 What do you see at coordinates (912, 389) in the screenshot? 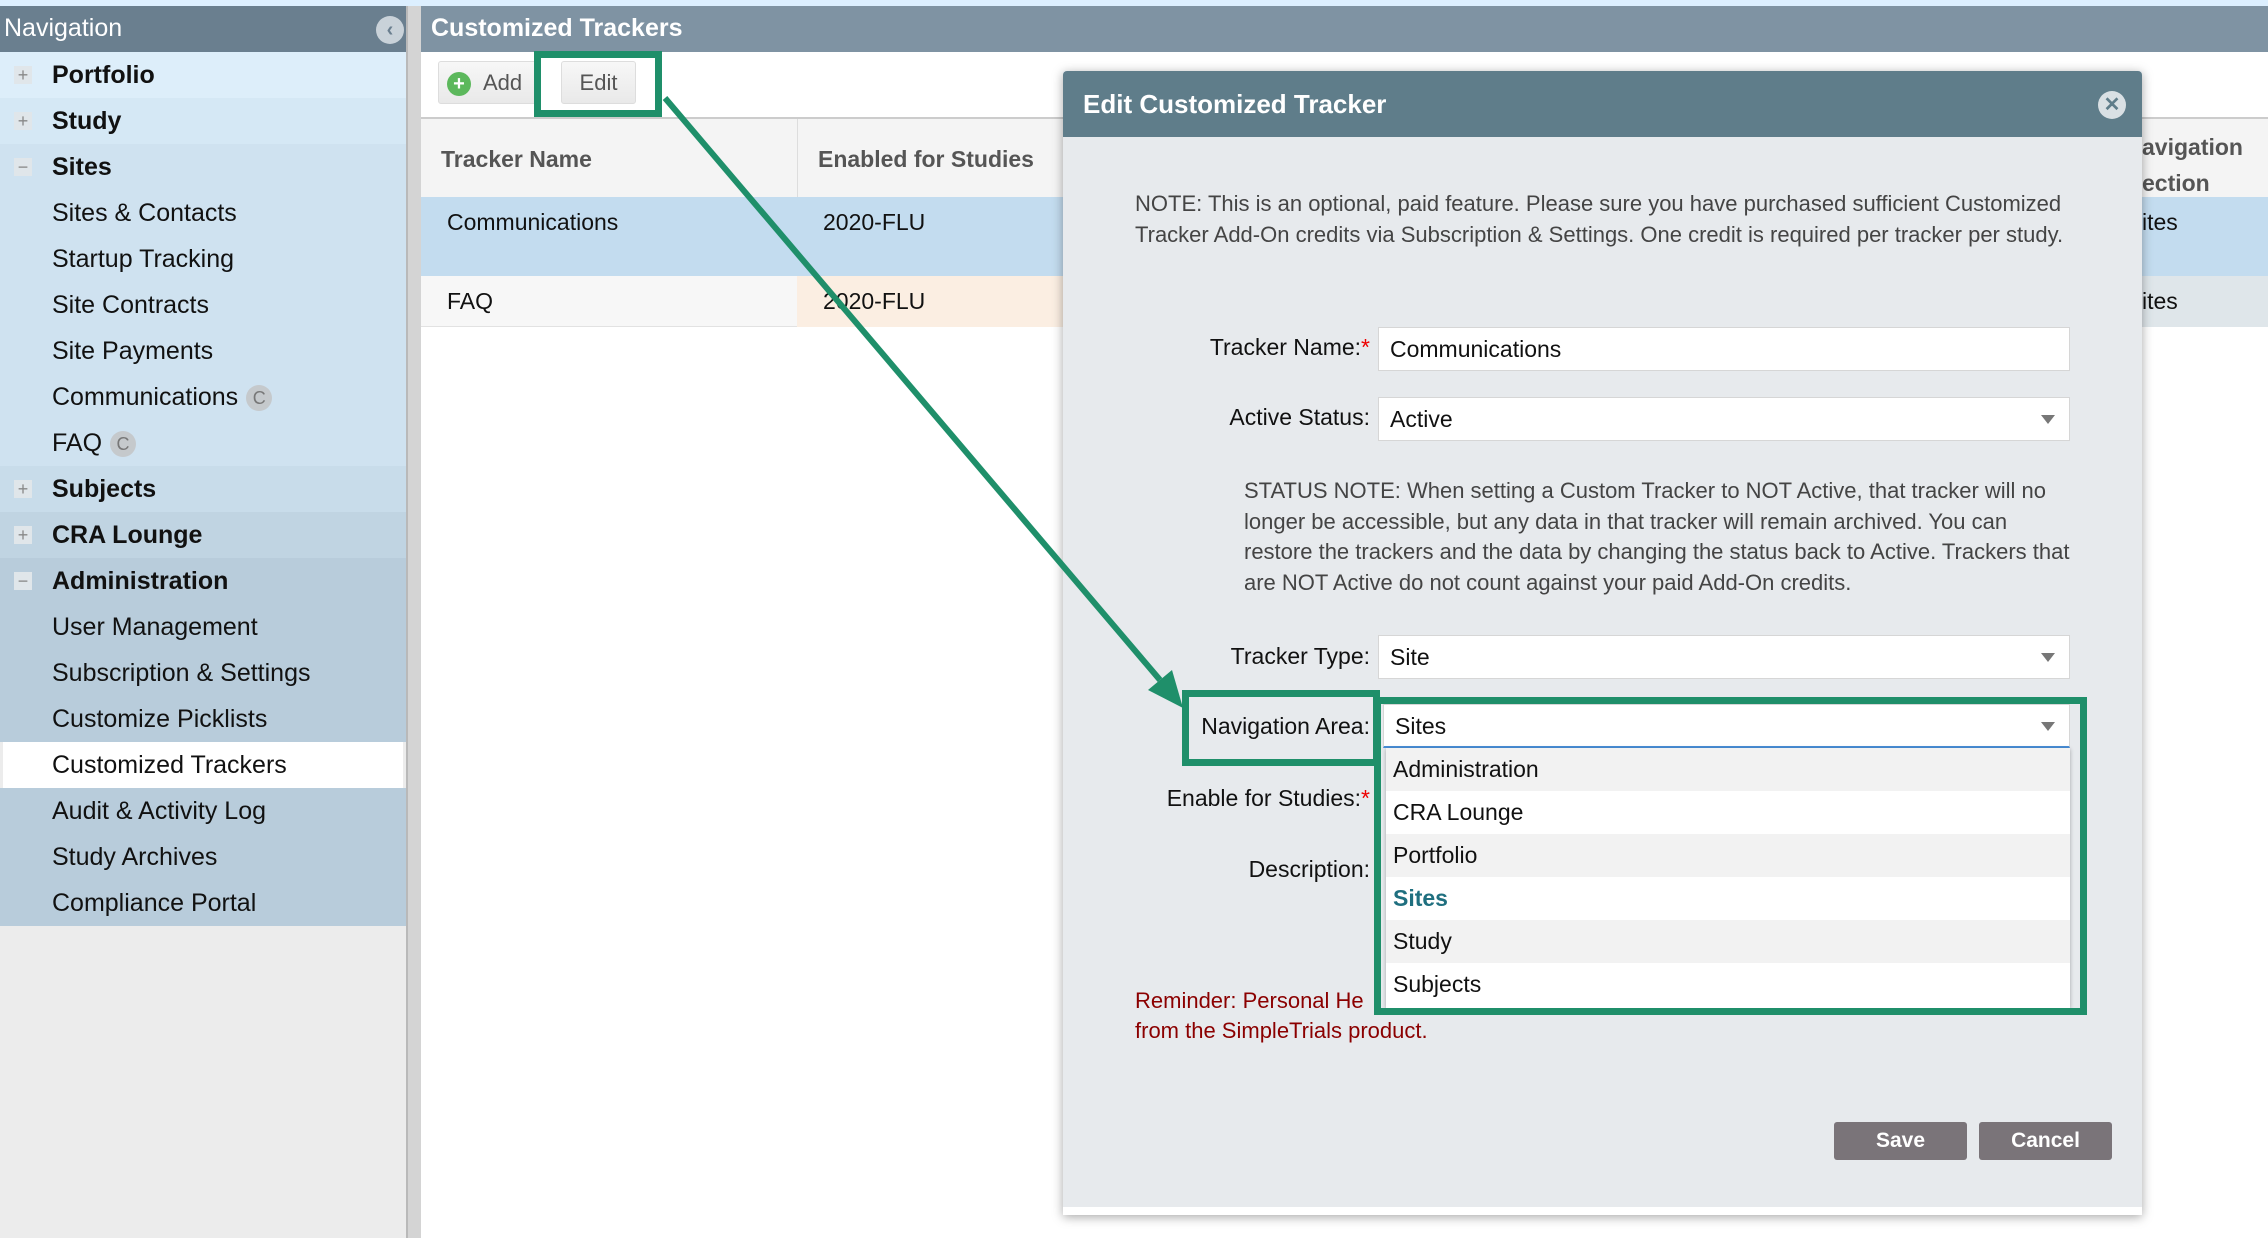
I see `arrow-line` at bounding box center [912, 389].